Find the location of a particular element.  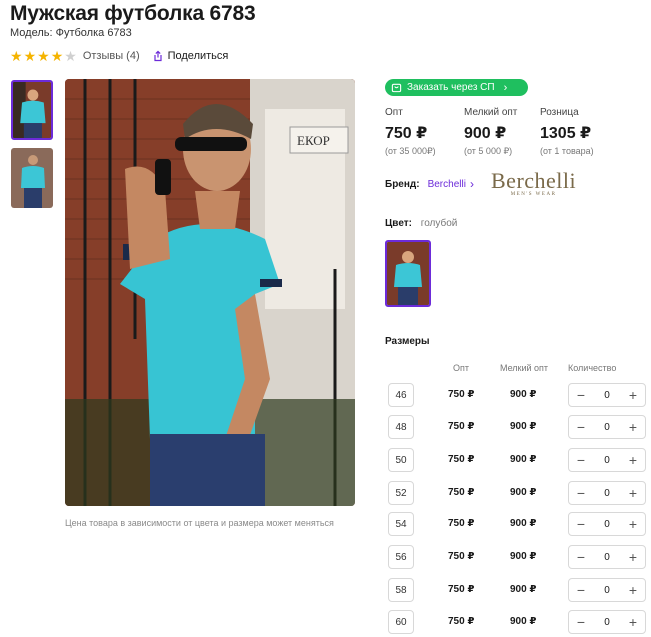

product-title: Мужская футболка 6783 is located at coordinates (133, 13).